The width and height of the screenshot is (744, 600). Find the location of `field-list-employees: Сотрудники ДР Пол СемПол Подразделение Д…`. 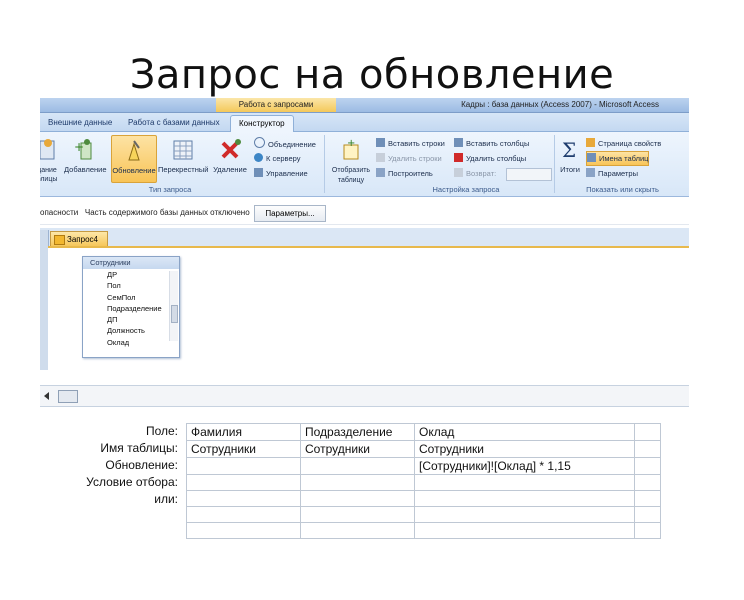

field-list-employees: Сотрудники ДР Пол СемПол Подразделение Д… is located at coordinates (131, 307).